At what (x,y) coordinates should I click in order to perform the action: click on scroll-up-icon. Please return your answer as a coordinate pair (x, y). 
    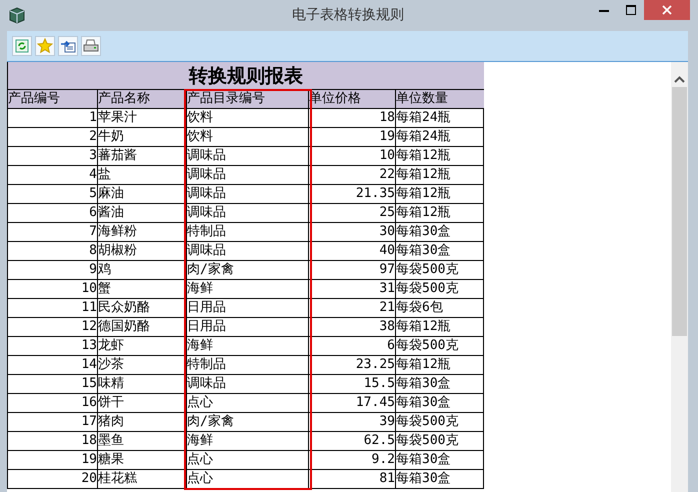
    Looking at the image, I should click on (679, 79).